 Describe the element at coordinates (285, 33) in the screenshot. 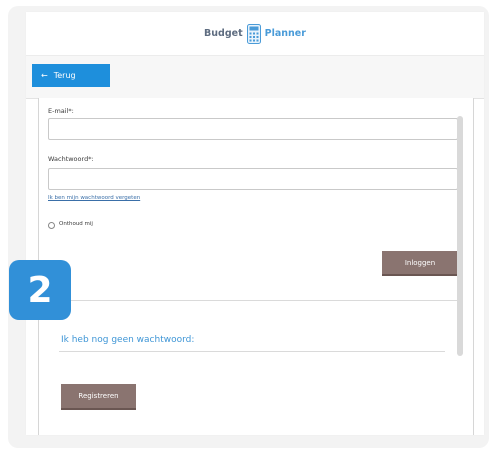

I see `logo-word-planner: Planner` at that location.